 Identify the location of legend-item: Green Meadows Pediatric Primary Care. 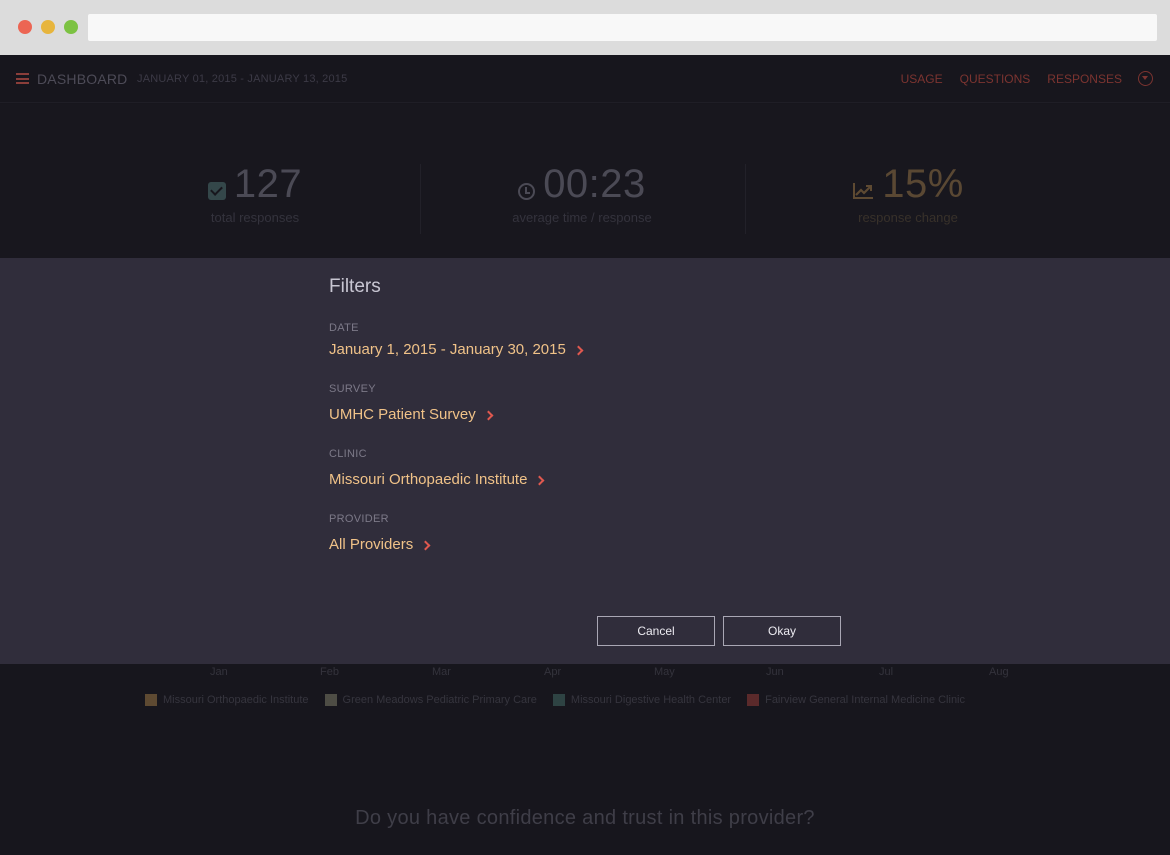
(430, 700).